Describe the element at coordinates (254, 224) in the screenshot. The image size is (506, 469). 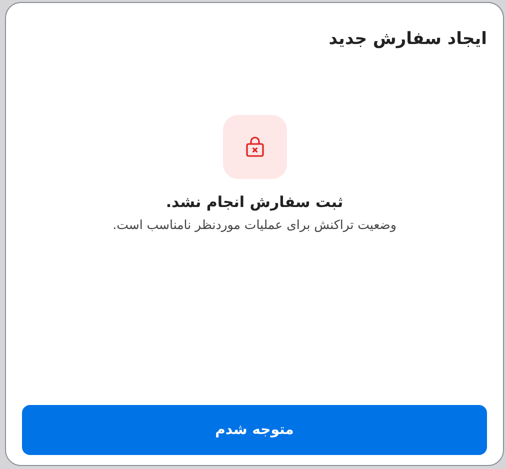
I see `error-message: وضعیت تراکنش برای عملیات موردنظر نامناسب است.` at that location.